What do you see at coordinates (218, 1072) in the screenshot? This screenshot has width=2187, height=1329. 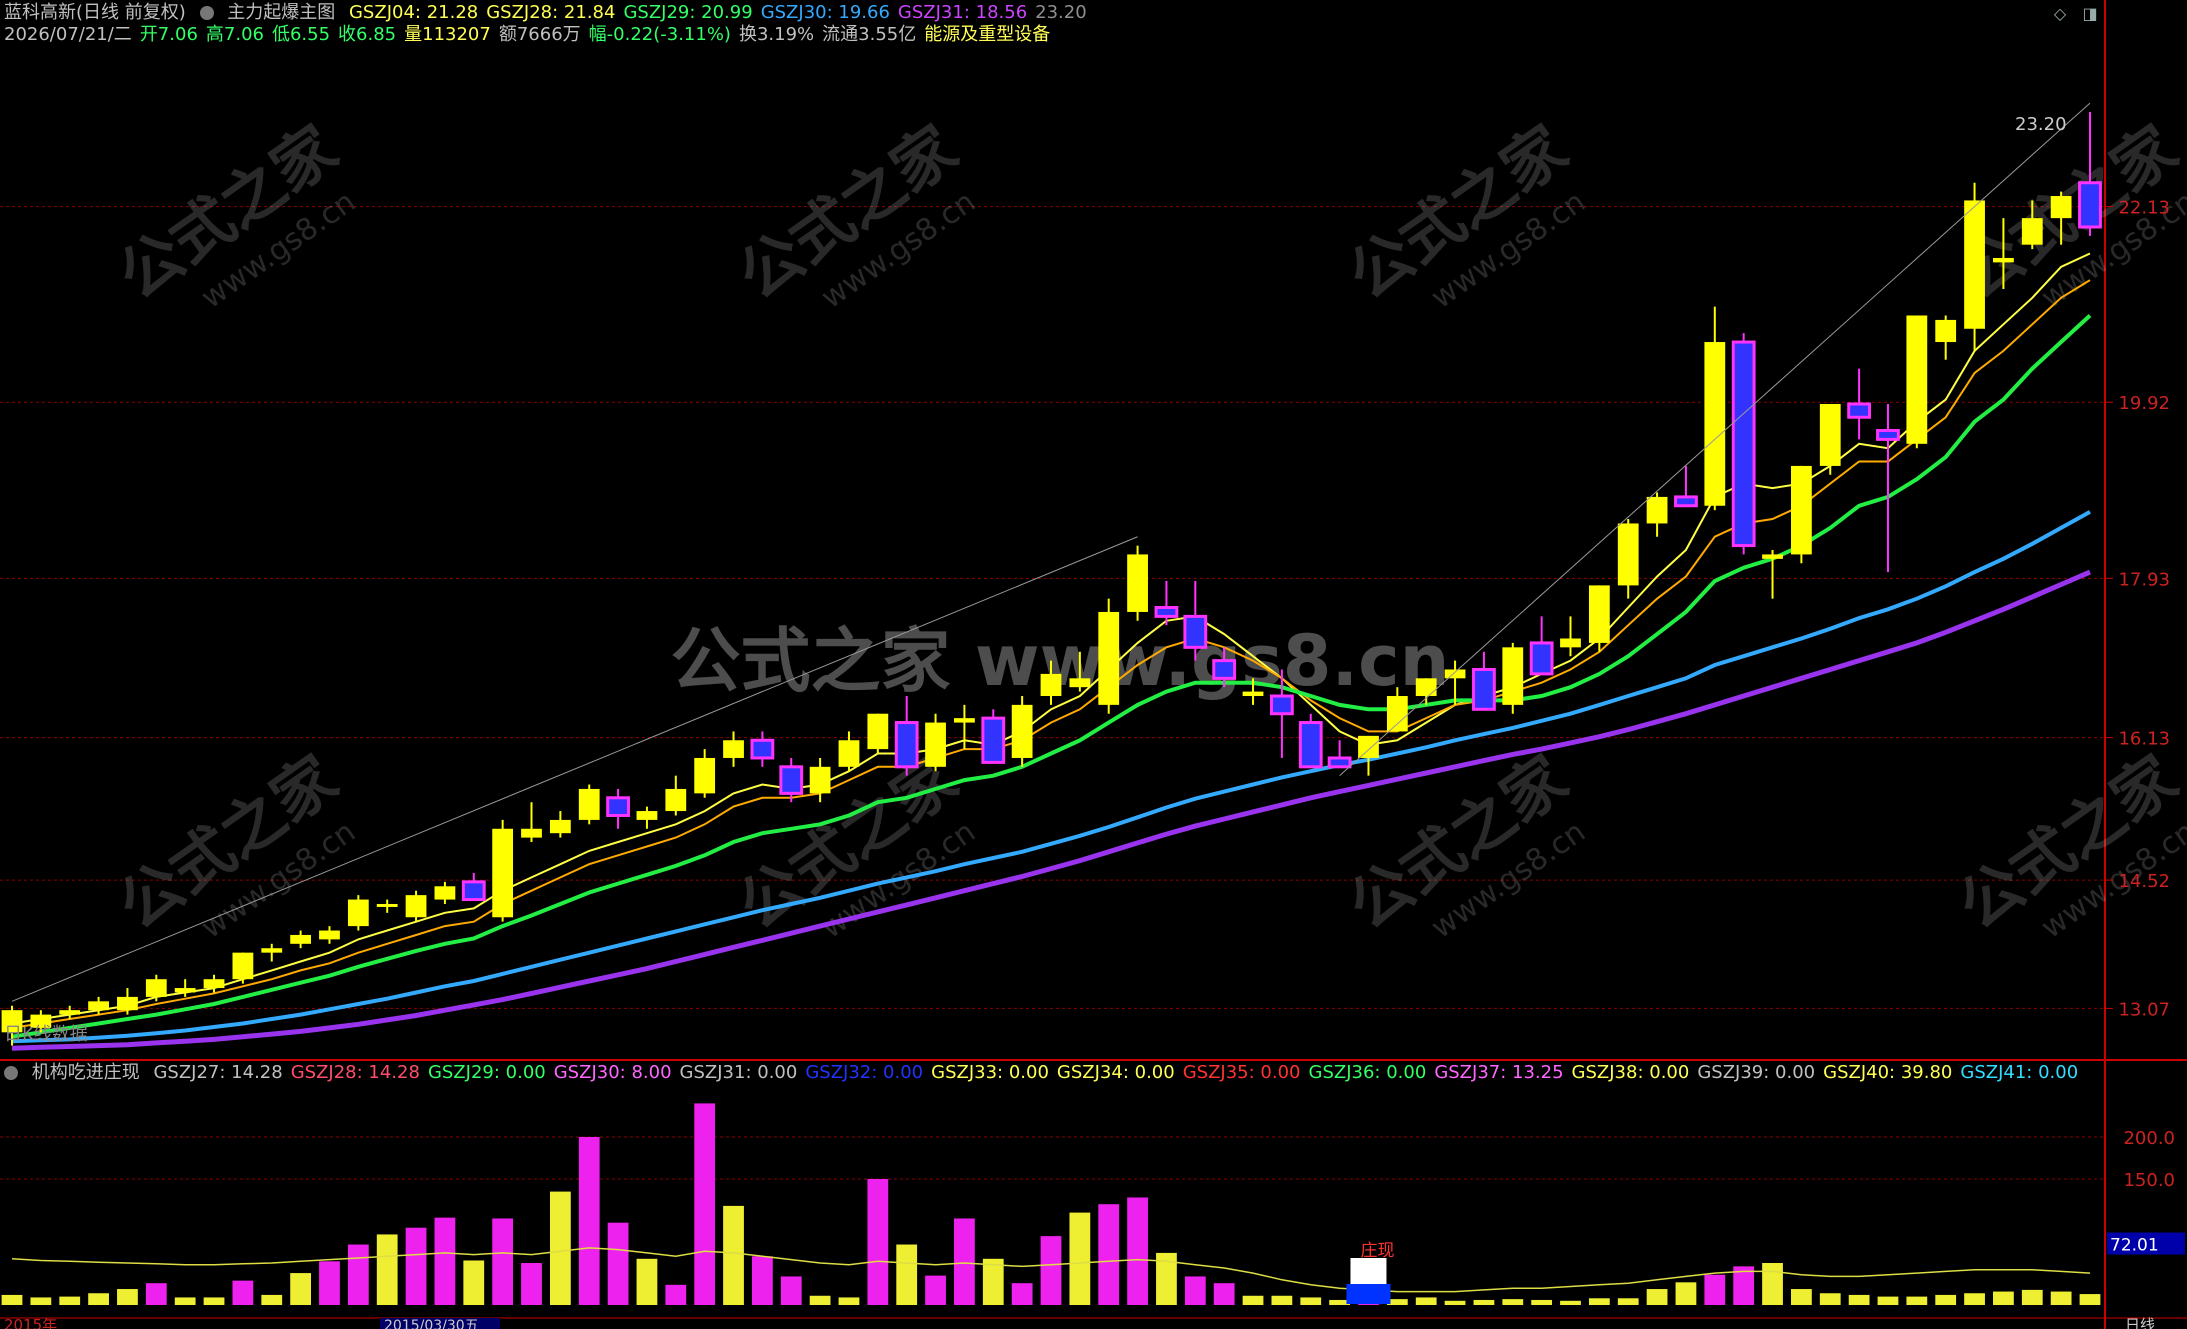 I see `sub-indicator-value: GSZJ27: 14.28` at bounding box center [218, 1072].